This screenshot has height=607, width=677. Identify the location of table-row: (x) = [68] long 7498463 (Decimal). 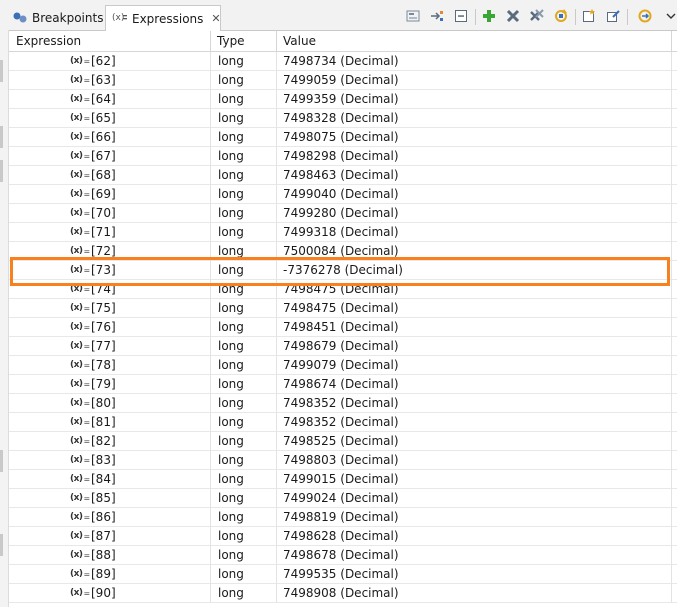
(343, 175).